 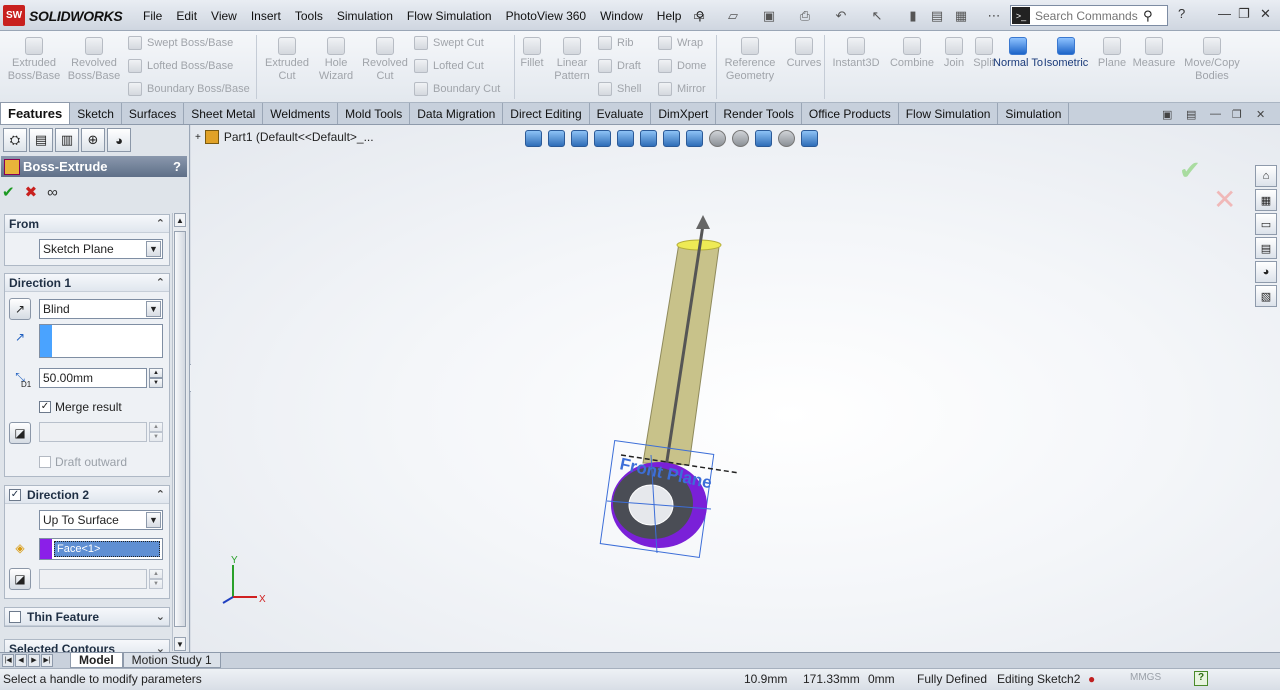 What do you see at coordinates (1224, 13) in the screenshot?
I see `minimize-icon: —` at bounding box center [1224, 13].